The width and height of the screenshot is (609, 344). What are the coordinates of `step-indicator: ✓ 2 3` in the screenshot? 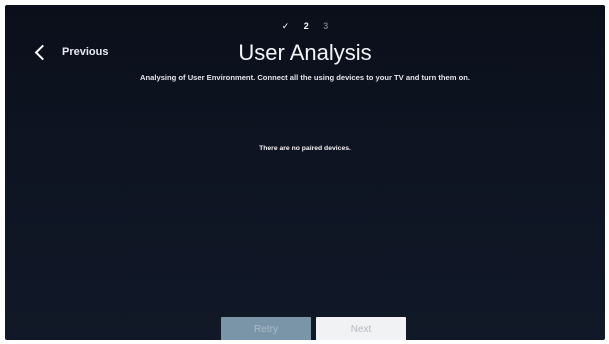 It's located at (305, 26).